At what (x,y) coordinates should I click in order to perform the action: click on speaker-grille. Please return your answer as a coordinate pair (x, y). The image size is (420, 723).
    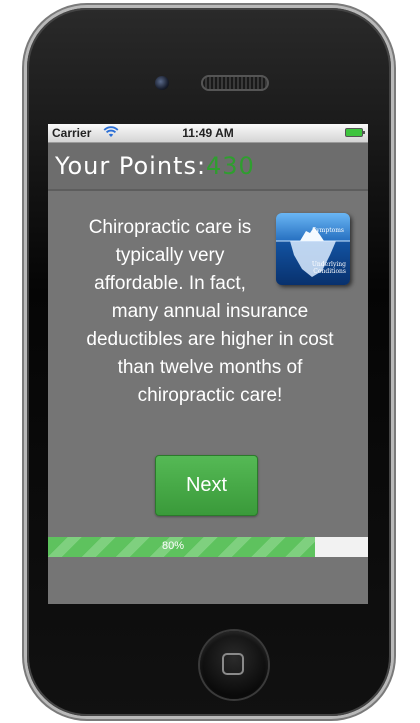
    Looking at the image, I should click on (235, 83).